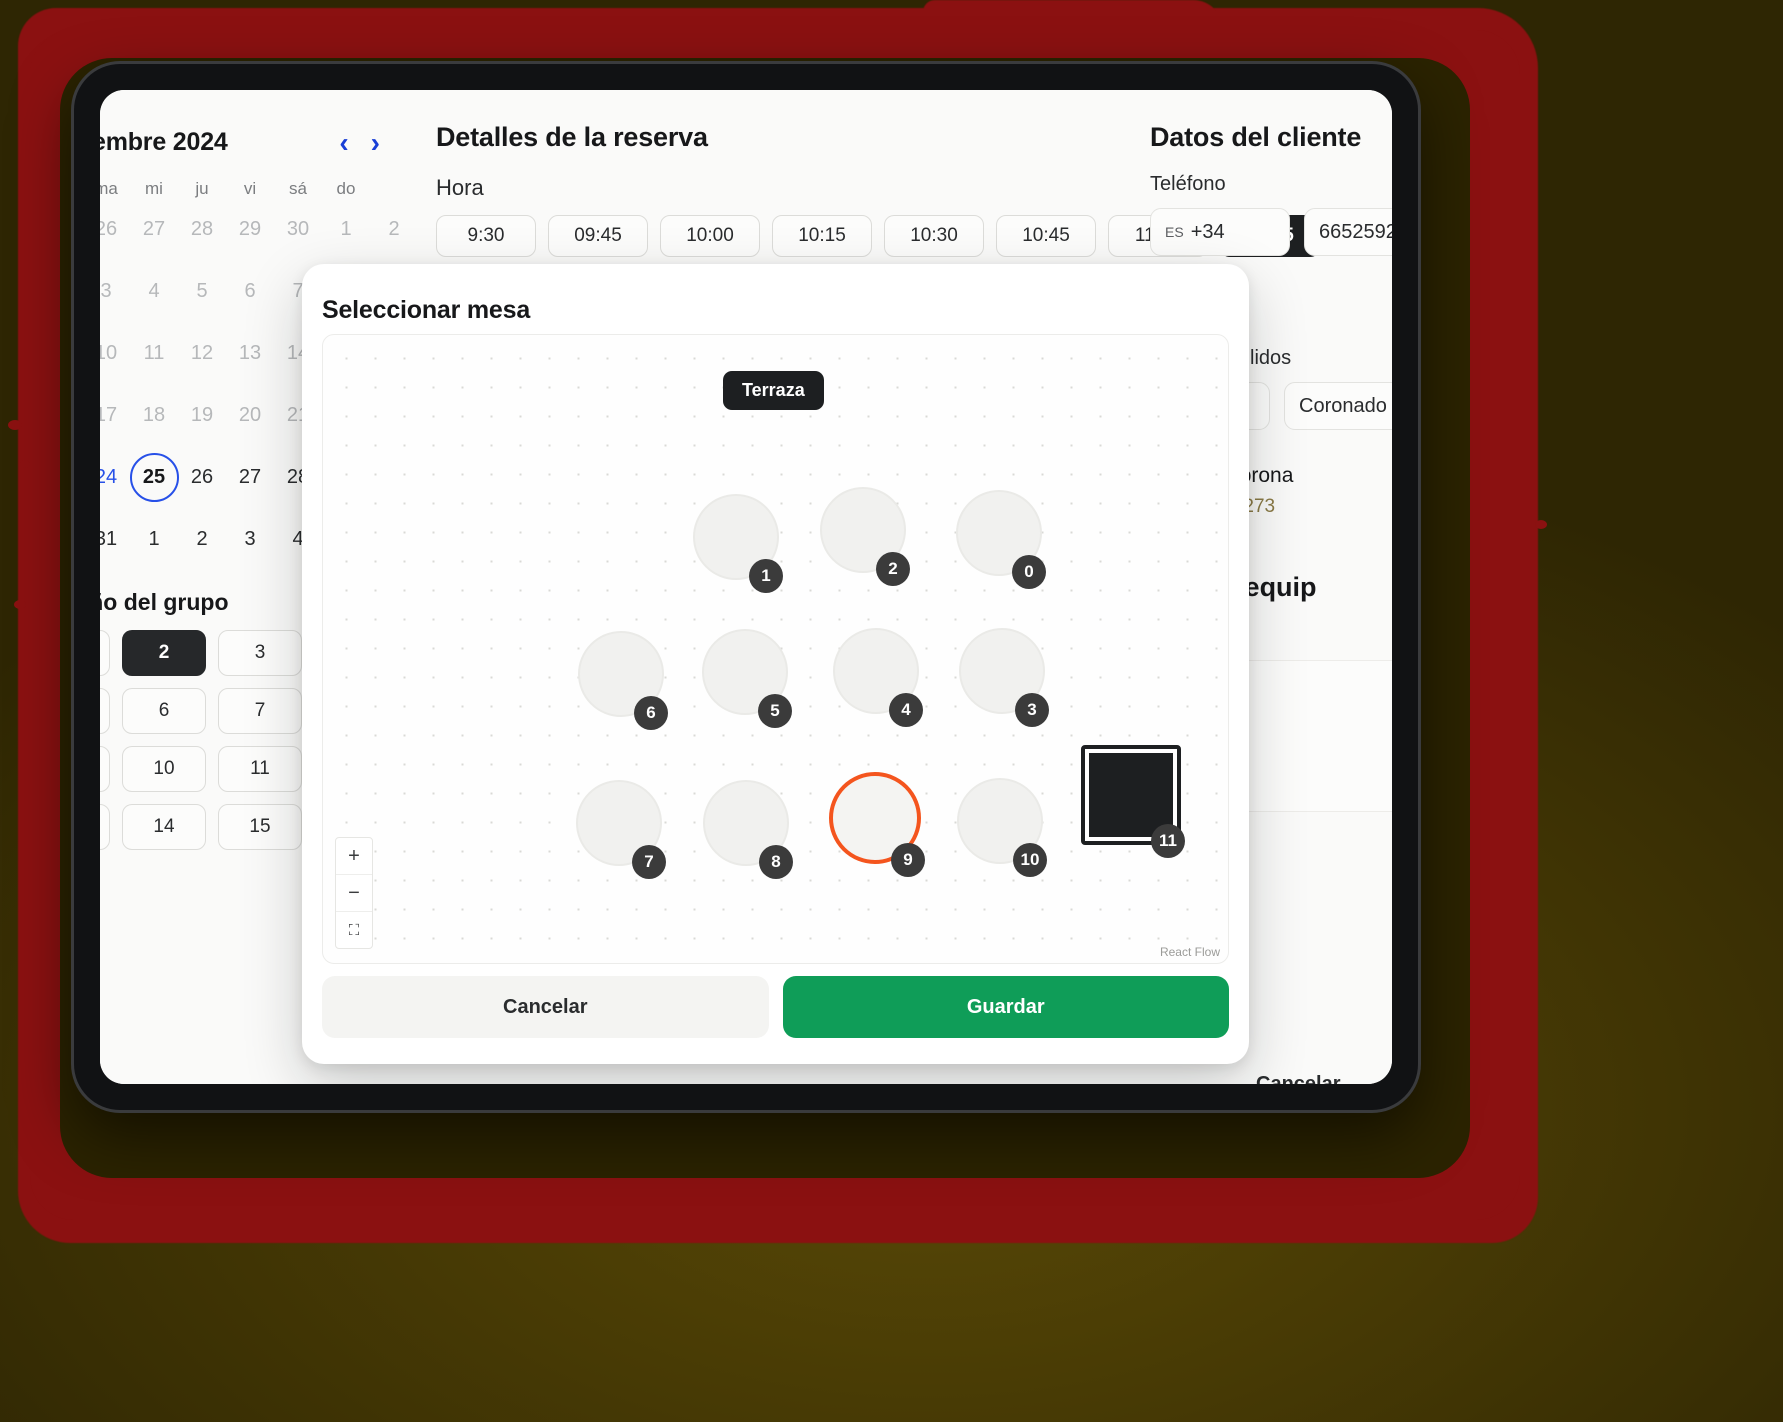  I want to click on table-node: 7, so click(621, 829).